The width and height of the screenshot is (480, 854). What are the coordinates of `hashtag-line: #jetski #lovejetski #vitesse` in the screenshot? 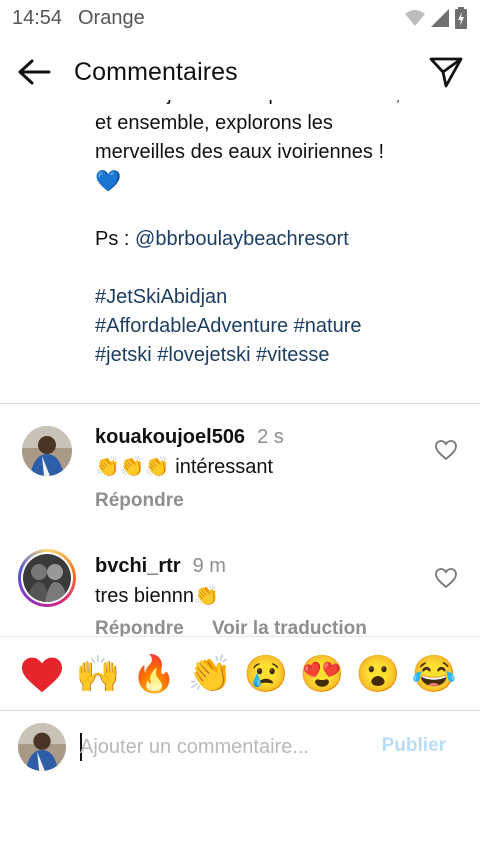 It's located at (265, 355).